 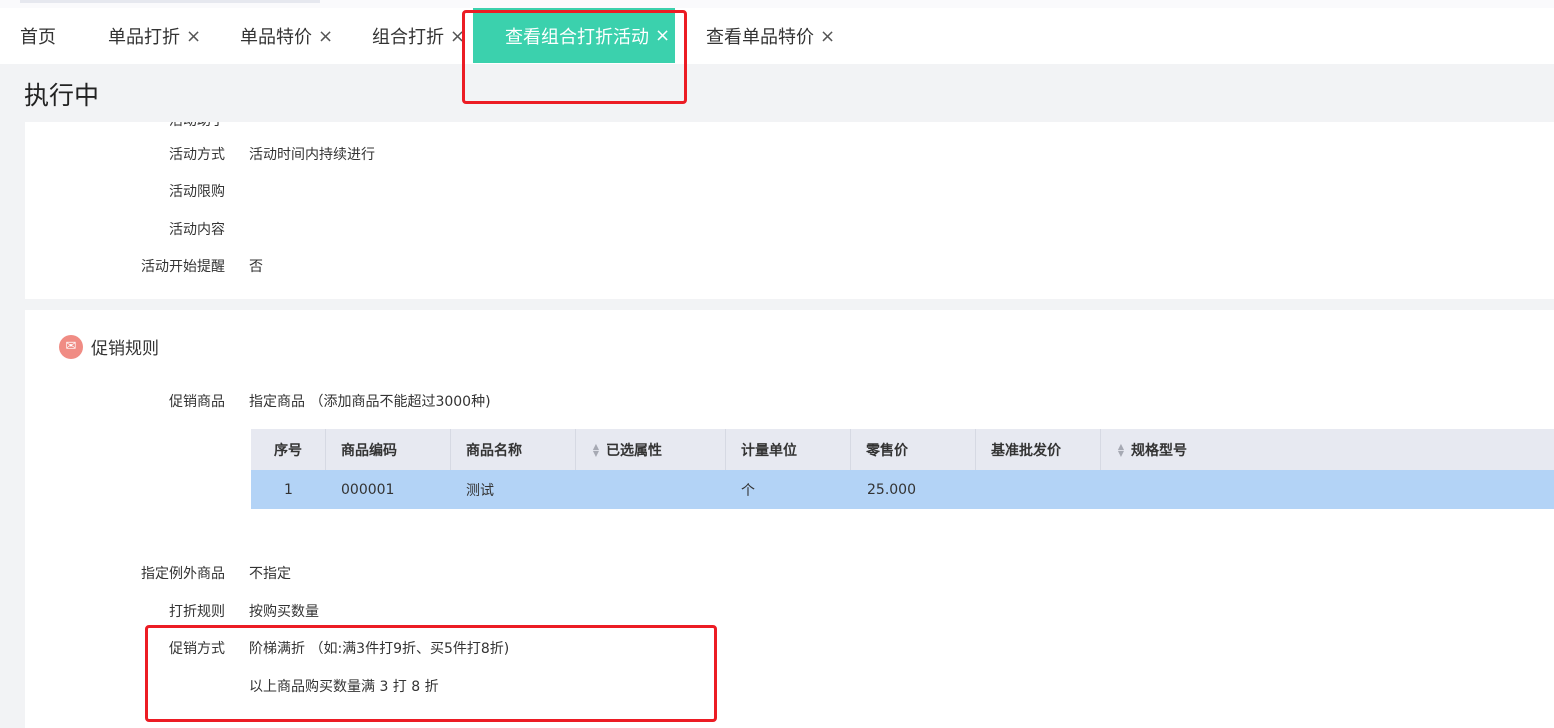 I want to click on detail-row-exception-goods: 指定例外商品 不指定, so click(x=789, y=574).